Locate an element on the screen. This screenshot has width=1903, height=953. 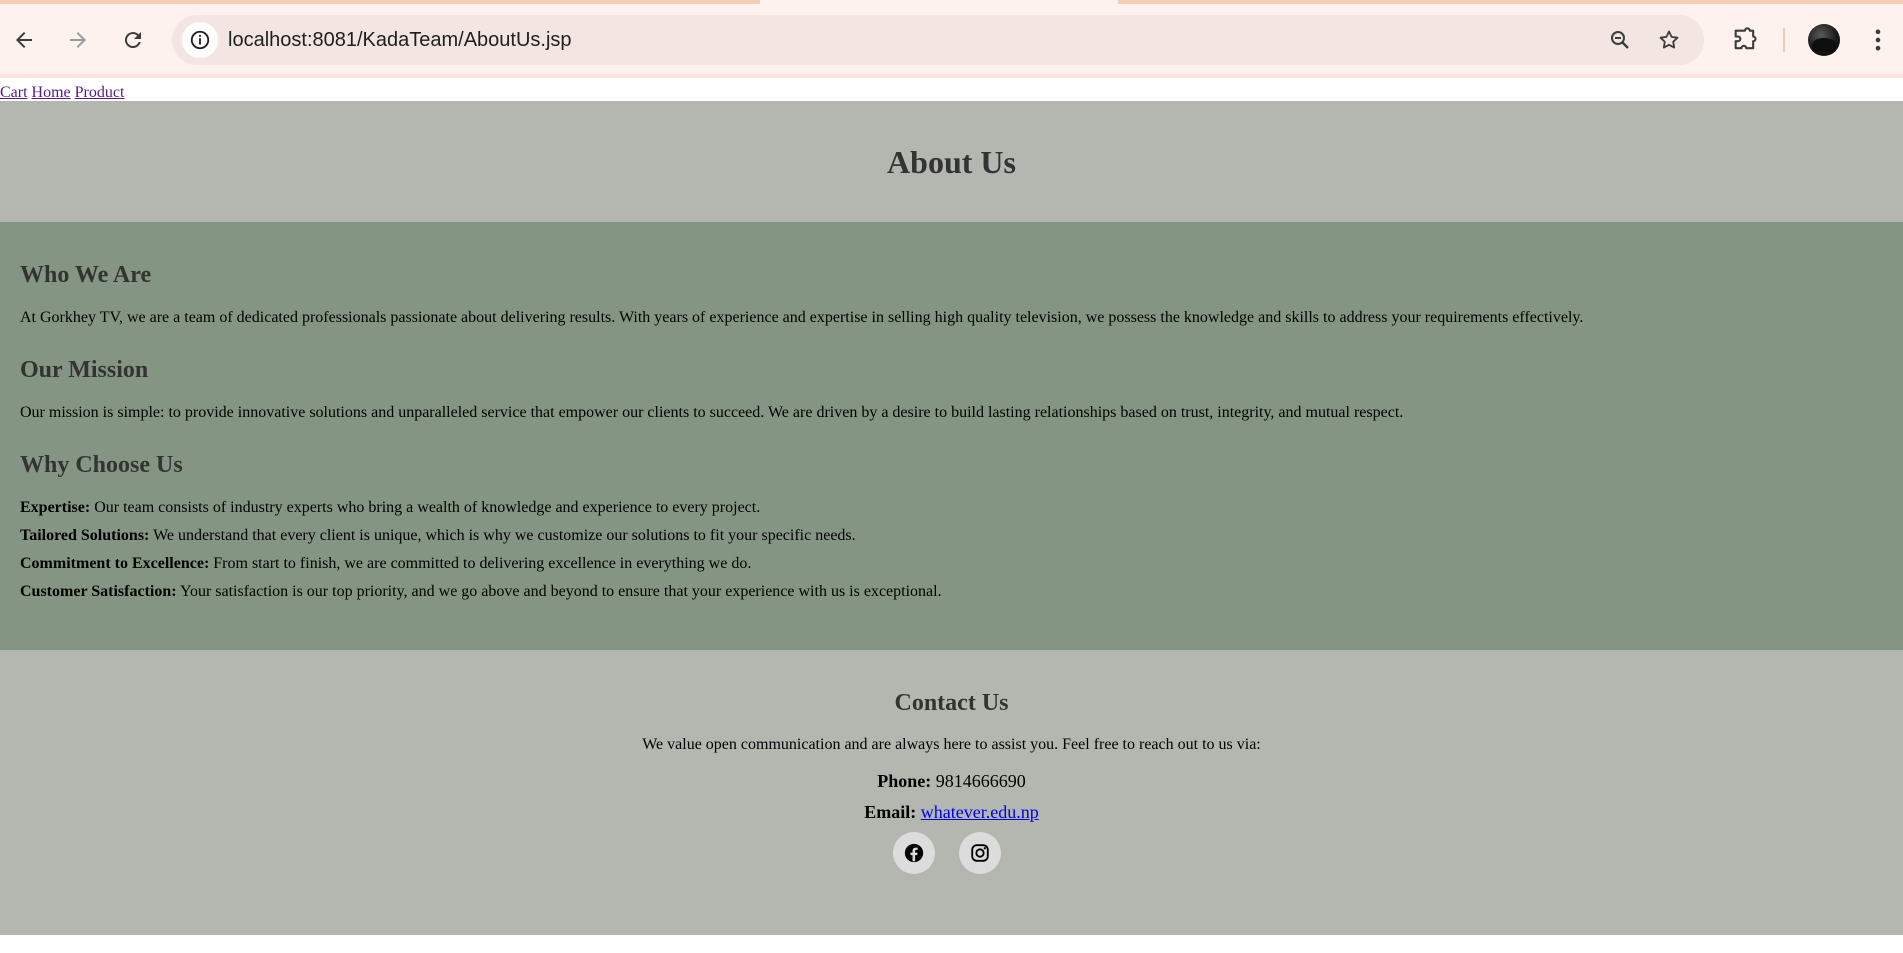
arrow-left-icon is located at coordinates (24, 40).